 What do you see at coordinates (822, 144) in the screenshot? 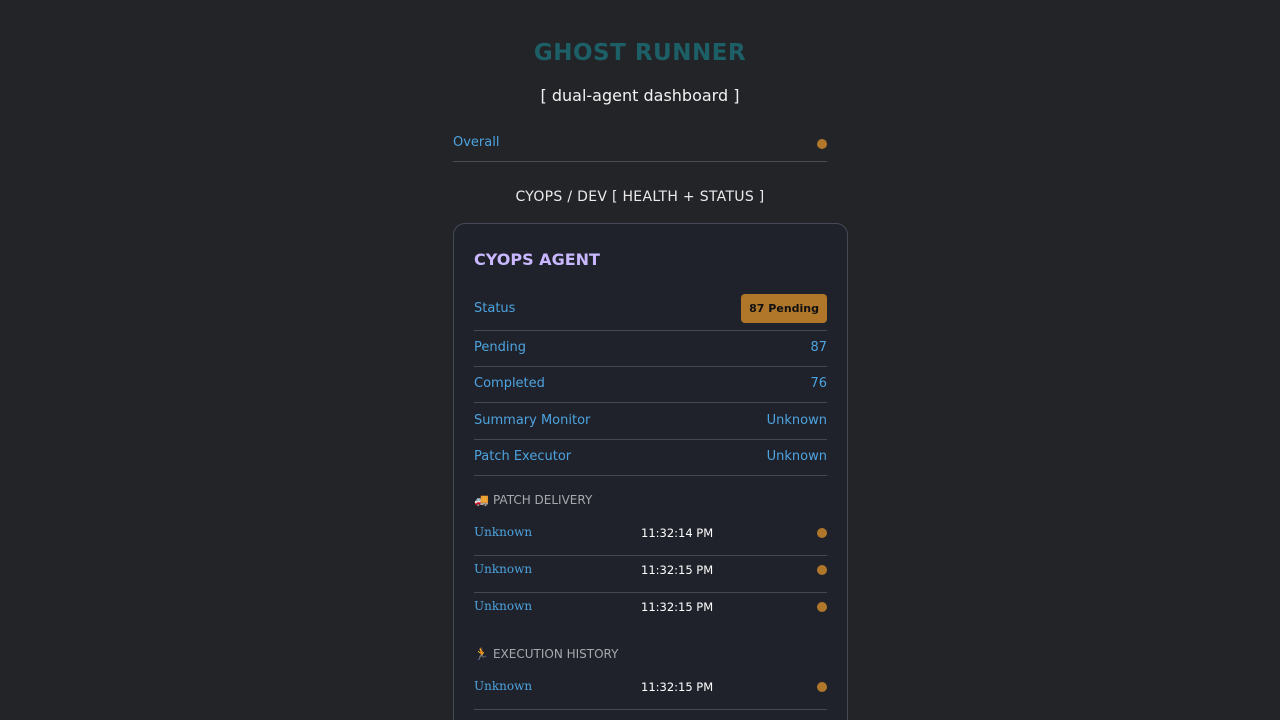
I see `overall-status-dot` at bounding box center [822, 144].